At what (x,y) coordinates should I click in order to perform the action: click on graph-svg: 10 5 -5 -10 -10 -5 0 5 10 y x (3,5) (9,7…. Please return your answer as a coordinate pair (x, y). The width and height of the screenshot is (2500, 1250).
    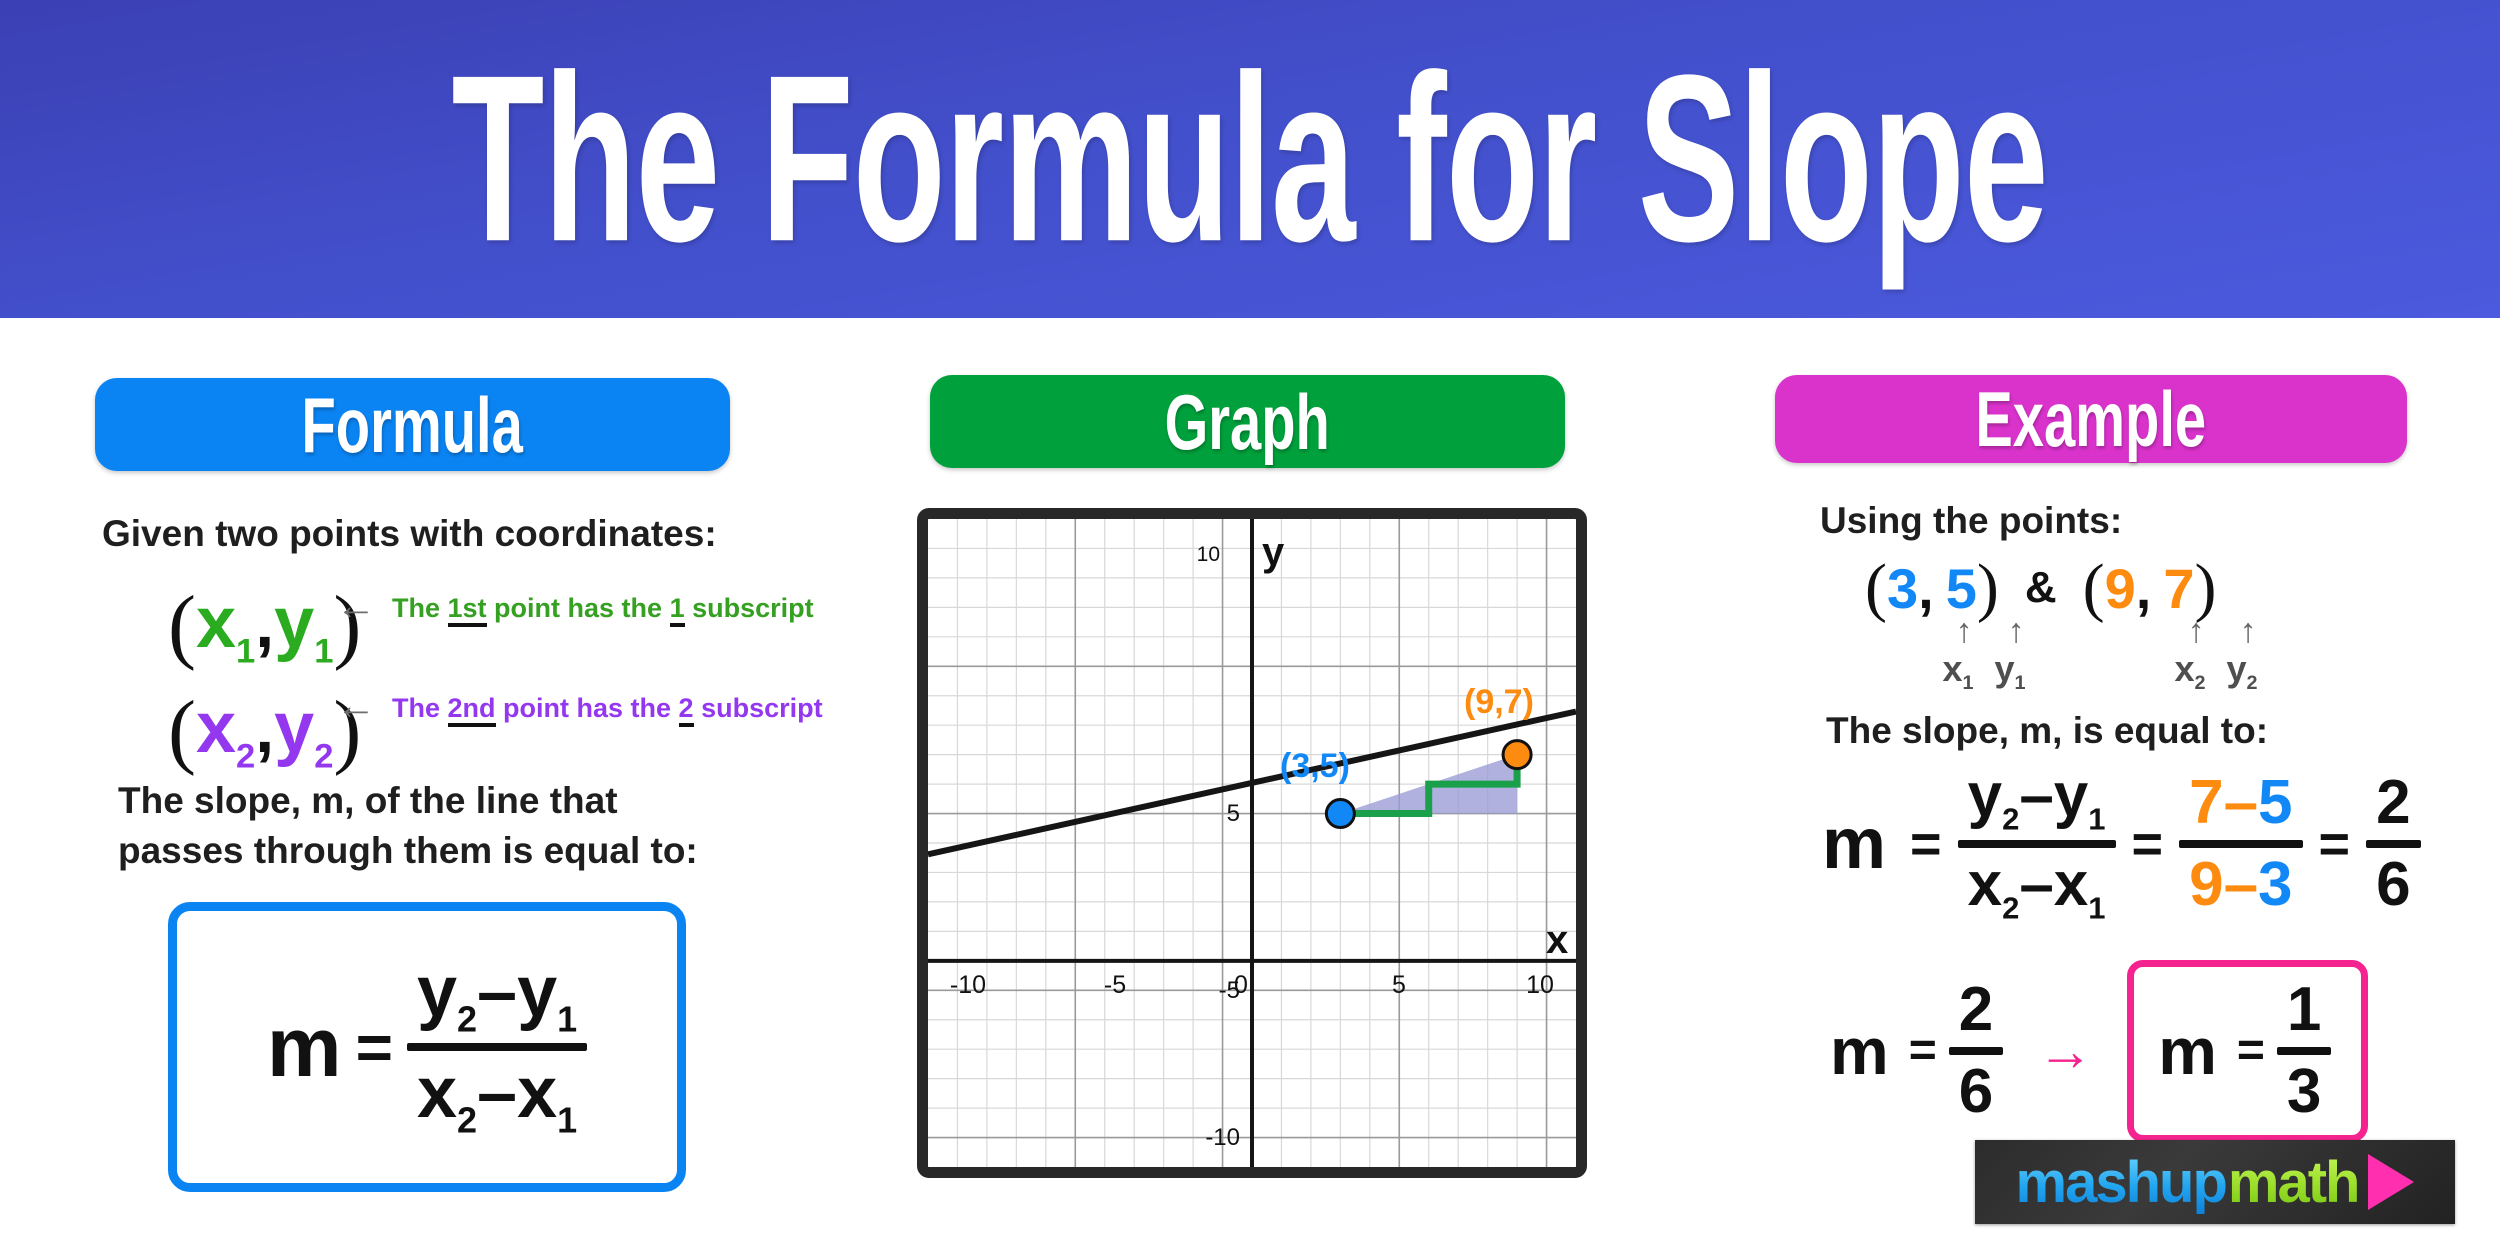
    Looking at the image, I should click on (1252, 843).